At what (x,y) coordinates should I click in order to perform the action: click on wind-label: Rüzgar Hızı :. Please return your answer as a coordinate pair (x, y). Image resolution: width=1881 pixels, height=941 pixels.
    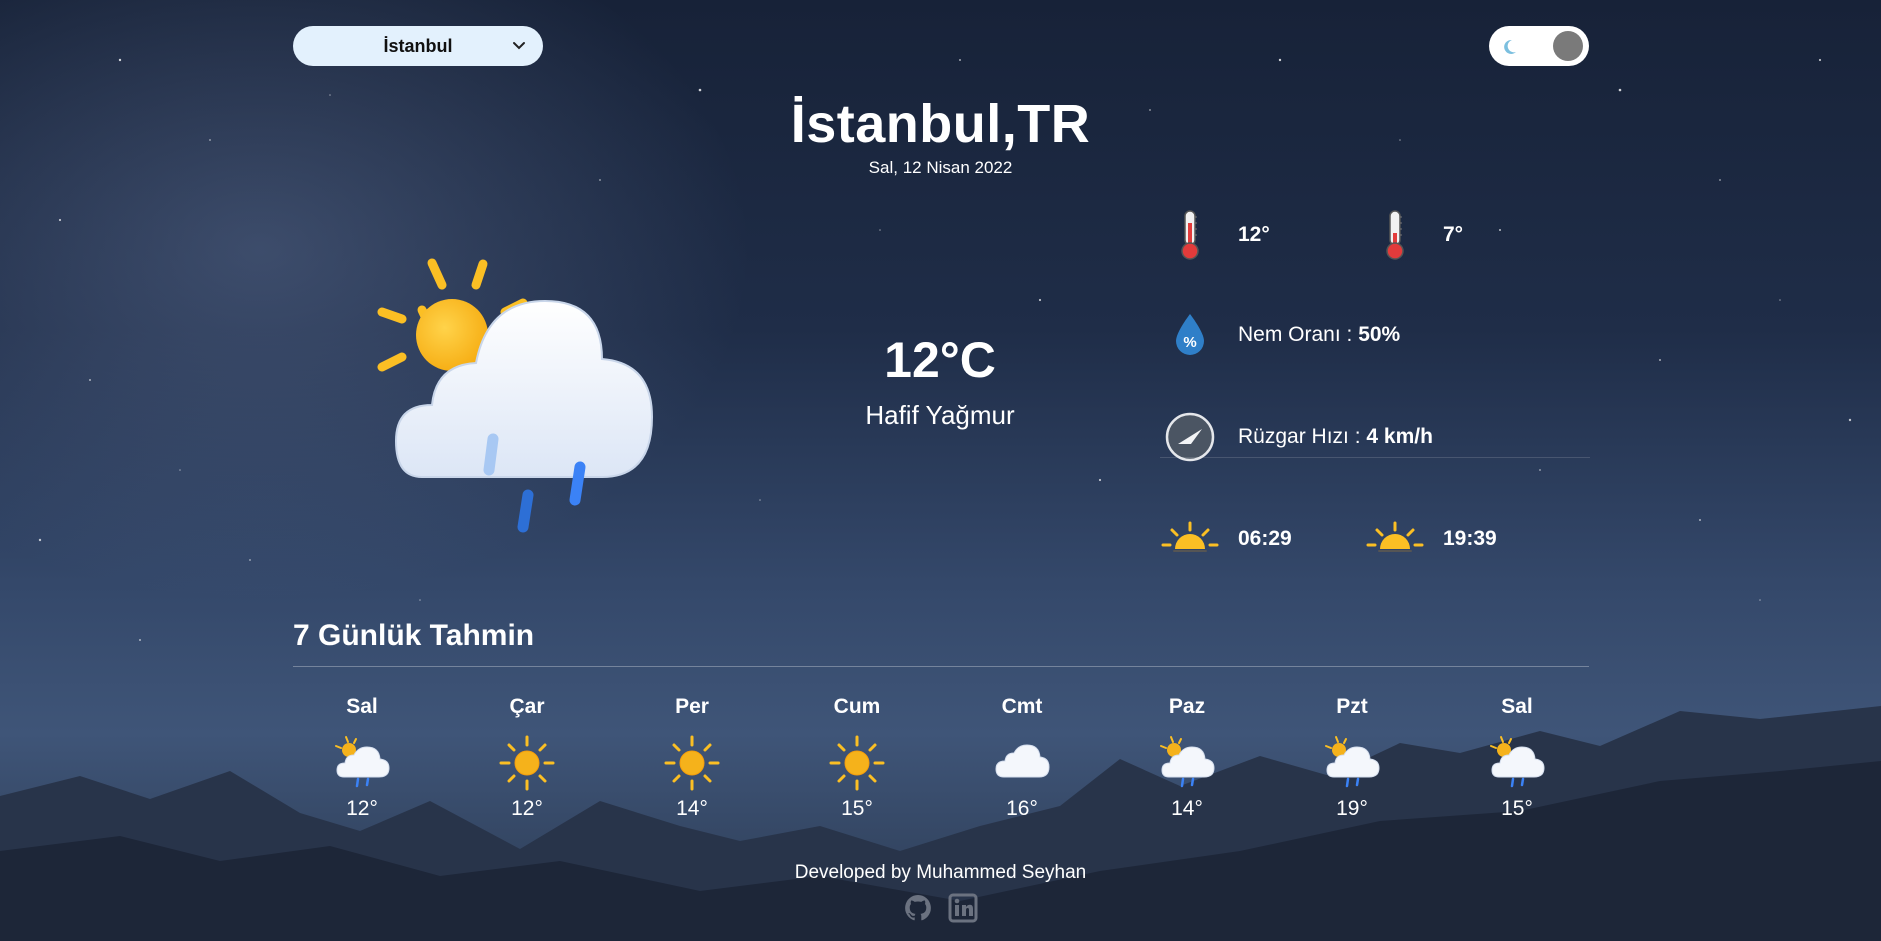
    Looking at the image, I should click on (1302, 436).